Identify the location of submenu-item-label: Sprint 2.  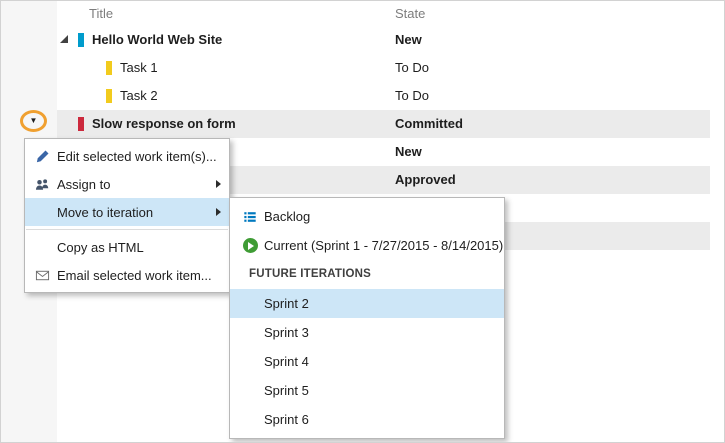
(286, 303).